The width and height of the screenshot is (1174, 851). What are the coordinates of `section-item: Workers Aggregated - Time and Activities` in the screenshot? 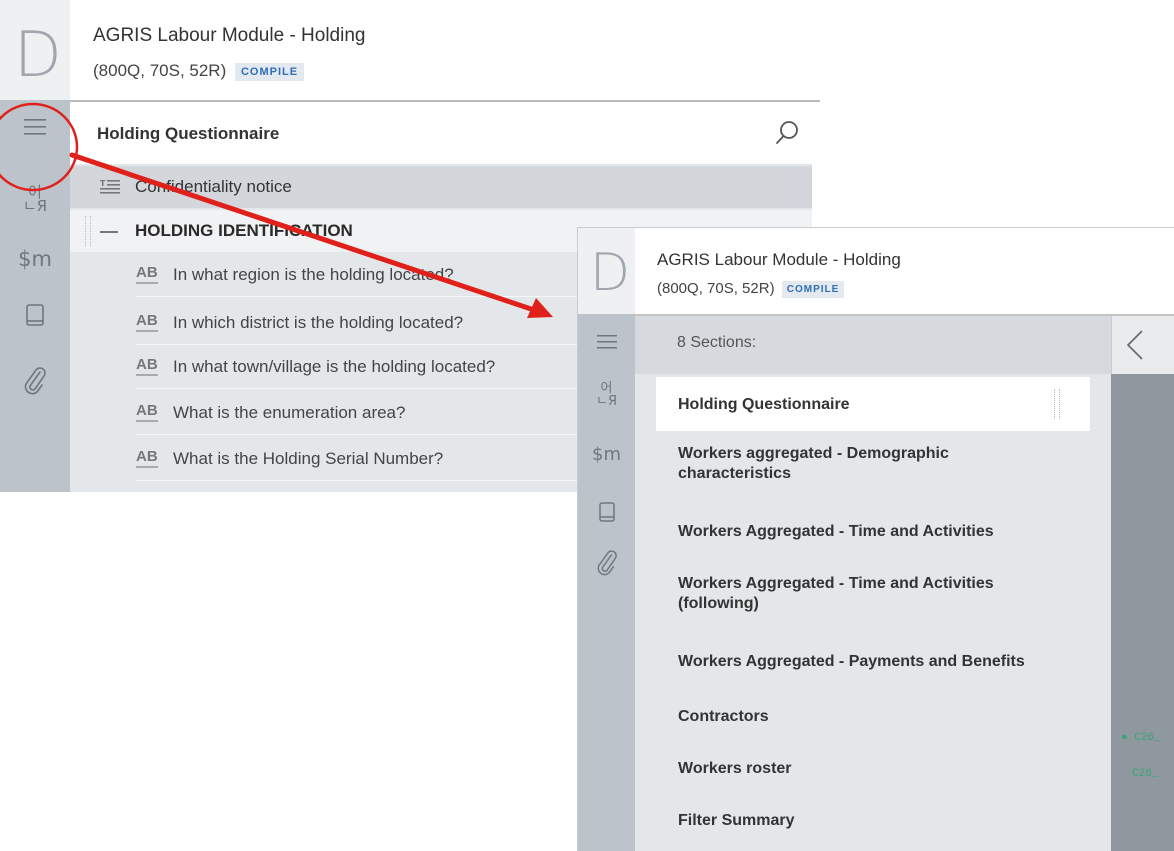 It's located at (873, 537).